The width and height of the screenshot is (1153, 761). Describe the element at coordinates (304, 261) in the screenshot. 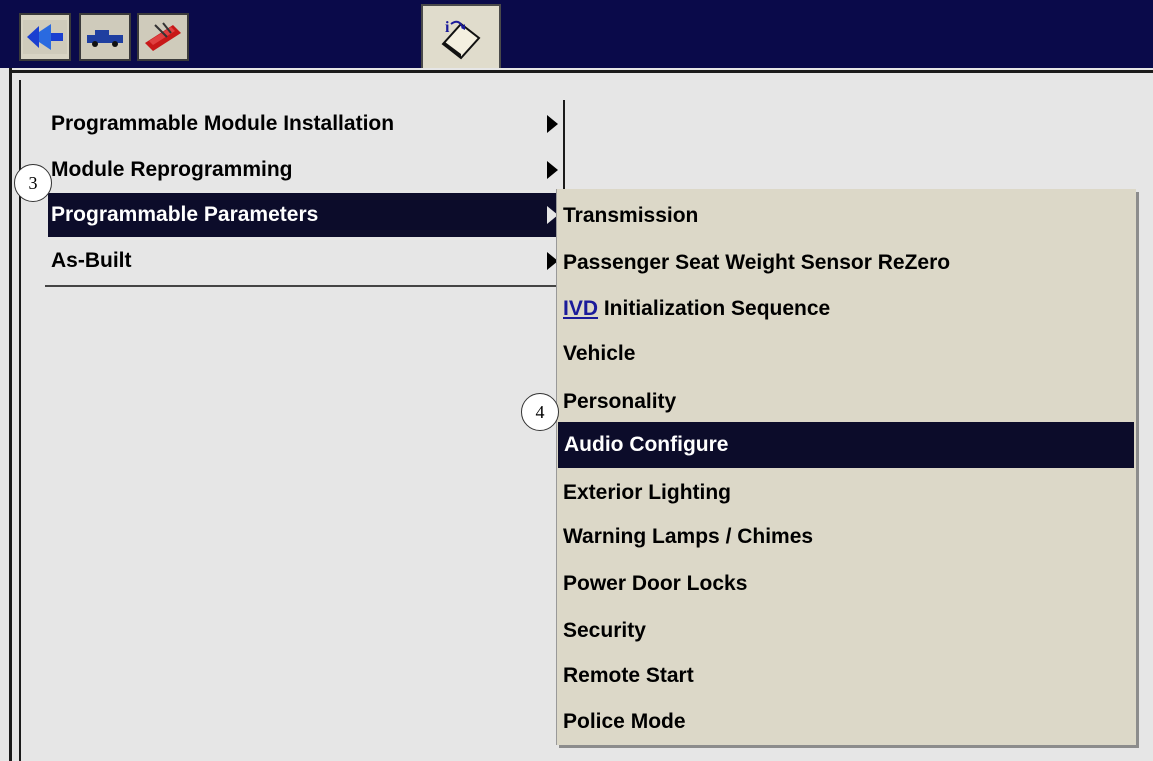

I see `menu-item-as-built: As-Built` at that location.